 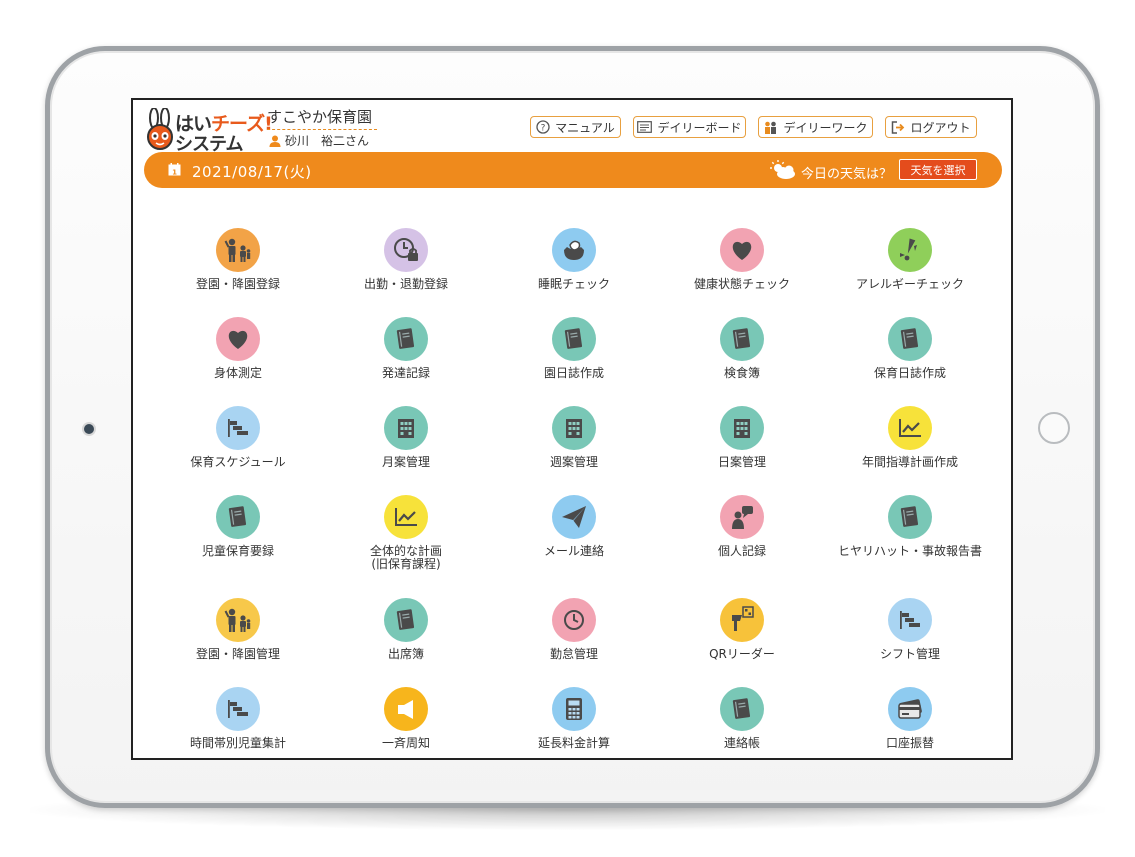 What do you see at coordinates (689, 127) in the screenshot?
I see `daily-board-button: デイリーボード` at bounding box center [689, 127].